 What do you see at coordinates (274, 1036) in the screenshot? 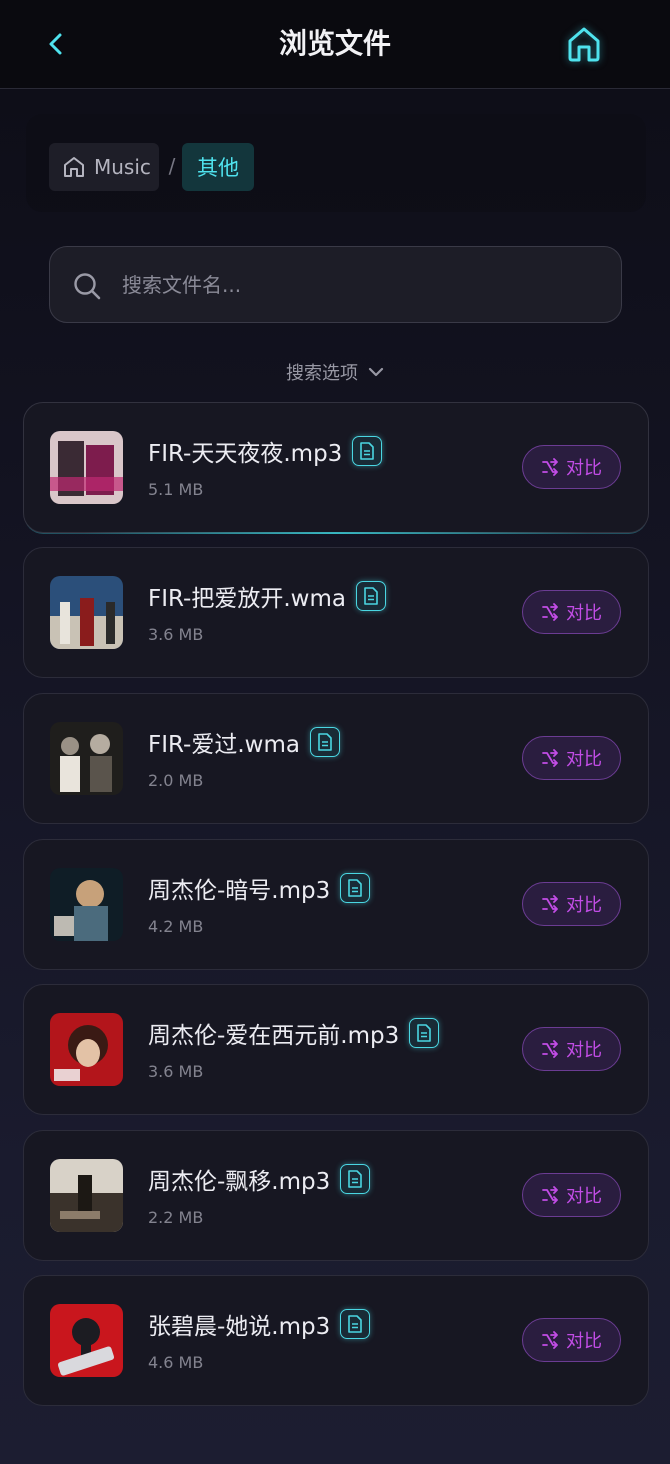
I see `file-name: 周杰伦-爱在西元前.mp3` at bounding box center [274, 1036].